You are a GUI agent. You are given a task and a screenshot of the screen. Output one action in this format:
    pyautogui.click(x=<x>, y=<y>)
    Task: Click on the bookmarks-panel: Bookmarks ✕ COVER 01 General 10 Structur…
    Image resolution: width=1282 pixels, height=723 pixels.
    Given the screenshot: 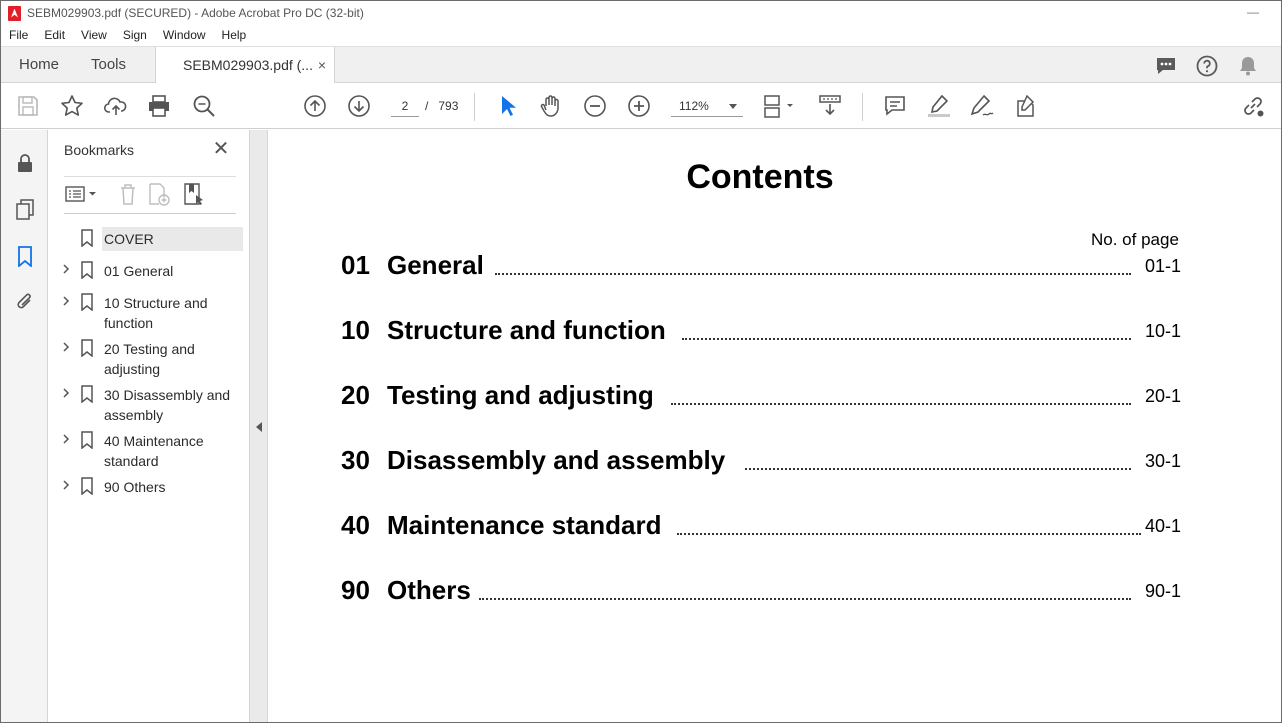 What is the action you would take?
    pyautogui.click(x=149, y=426)
    